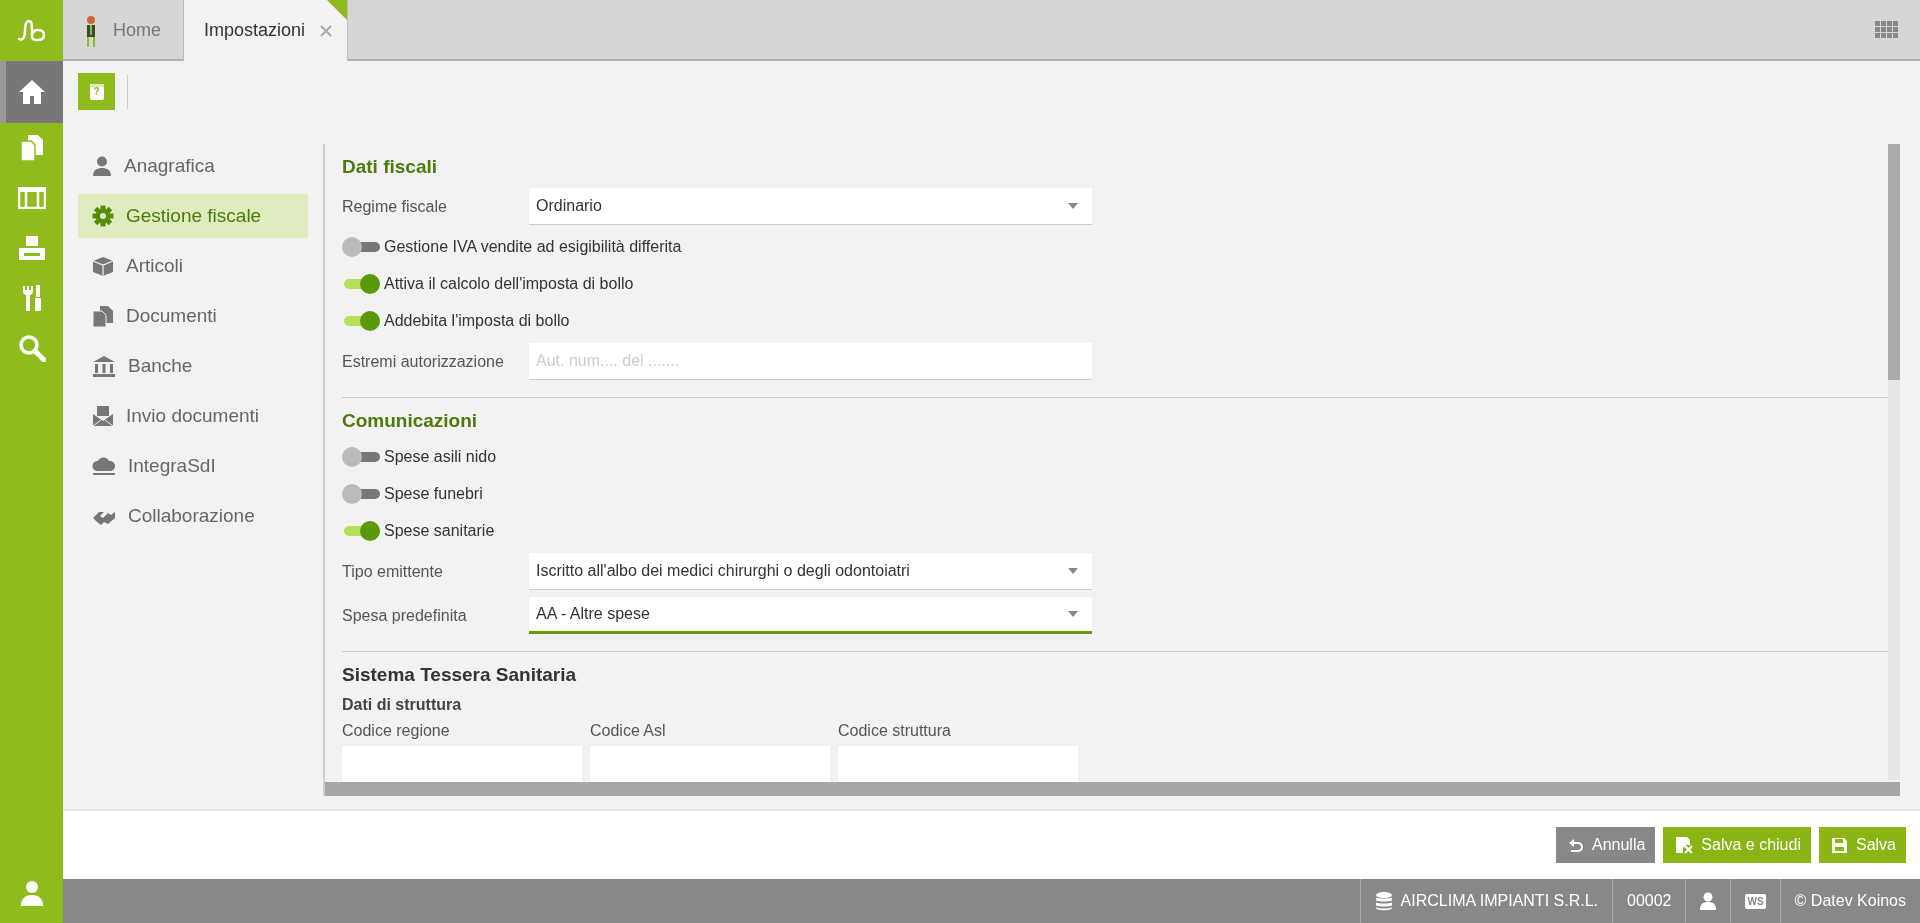  I want to click on help-book-icon, so click(96, 91).